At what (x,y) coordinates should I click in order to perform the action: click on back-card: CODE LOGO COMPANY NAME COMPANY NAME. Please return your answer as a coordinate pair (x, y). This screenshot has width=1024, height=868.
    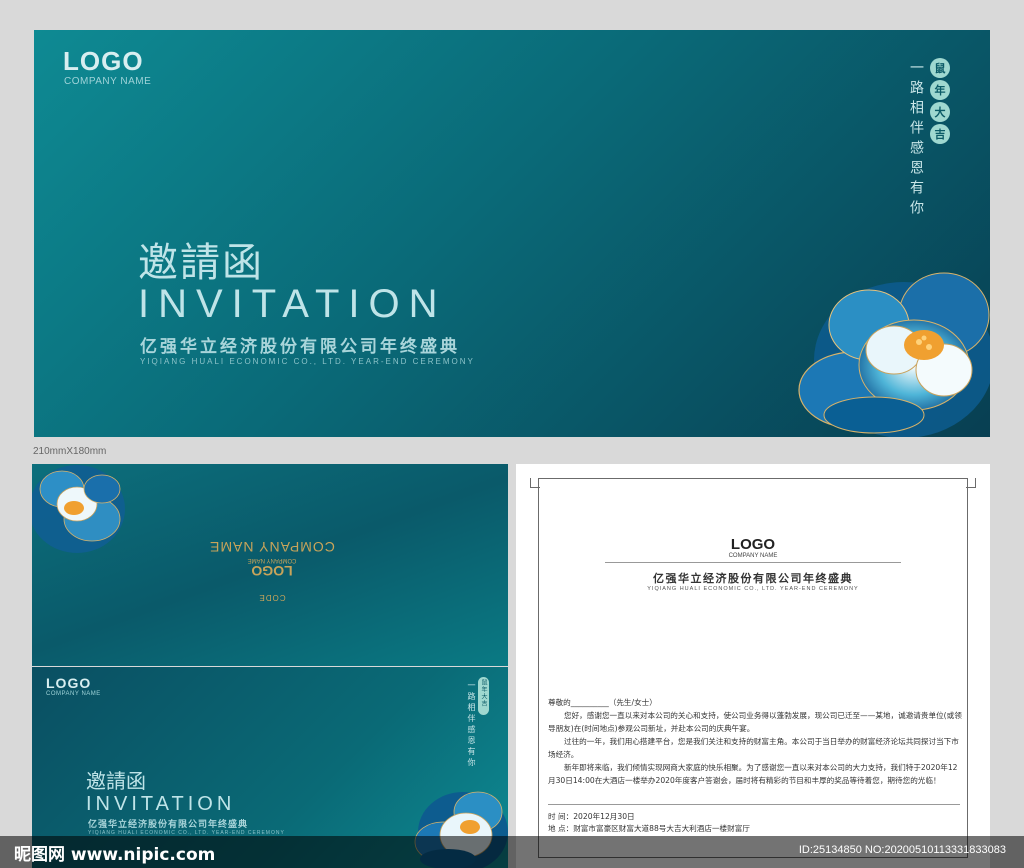
    Looking at the image, I should click on (270, 565).